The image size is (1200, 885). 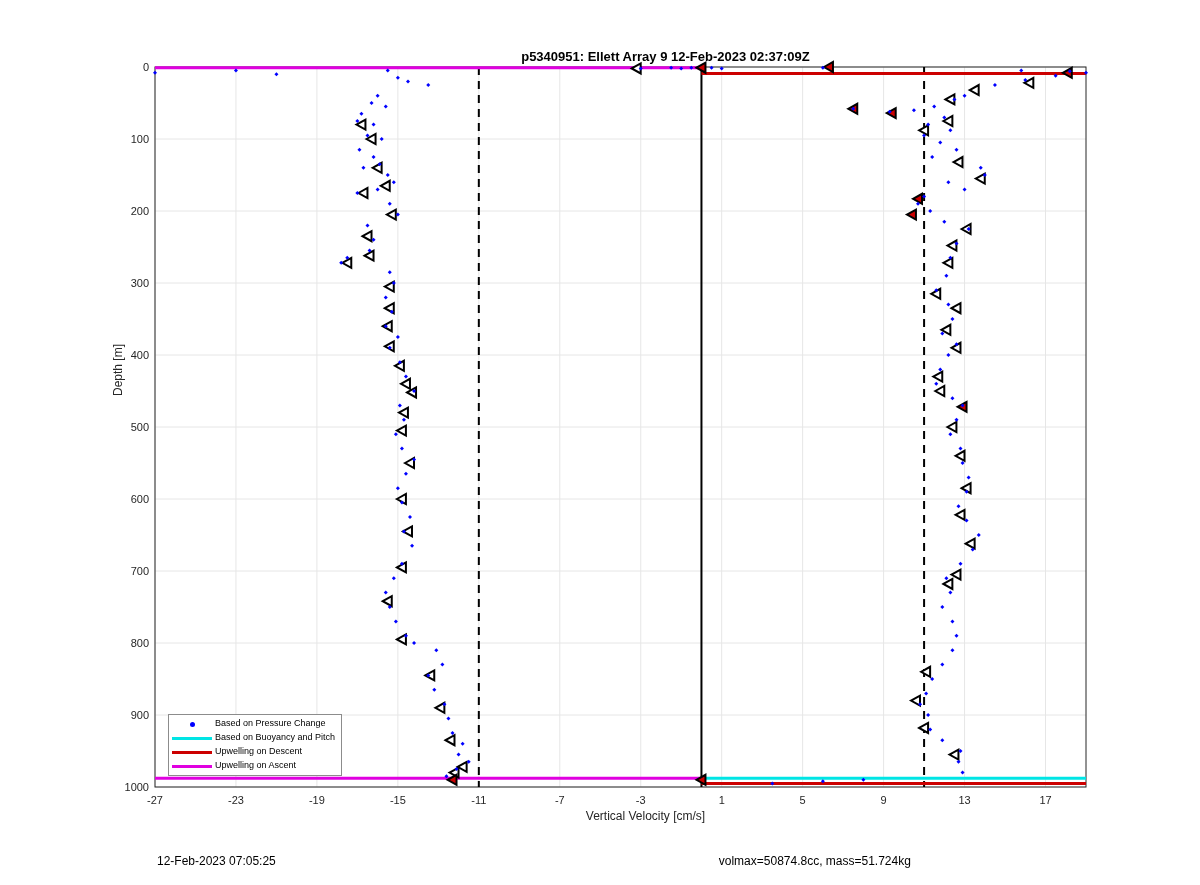 I want to click on y-tick-label: 100, so click(x=139, y=139).